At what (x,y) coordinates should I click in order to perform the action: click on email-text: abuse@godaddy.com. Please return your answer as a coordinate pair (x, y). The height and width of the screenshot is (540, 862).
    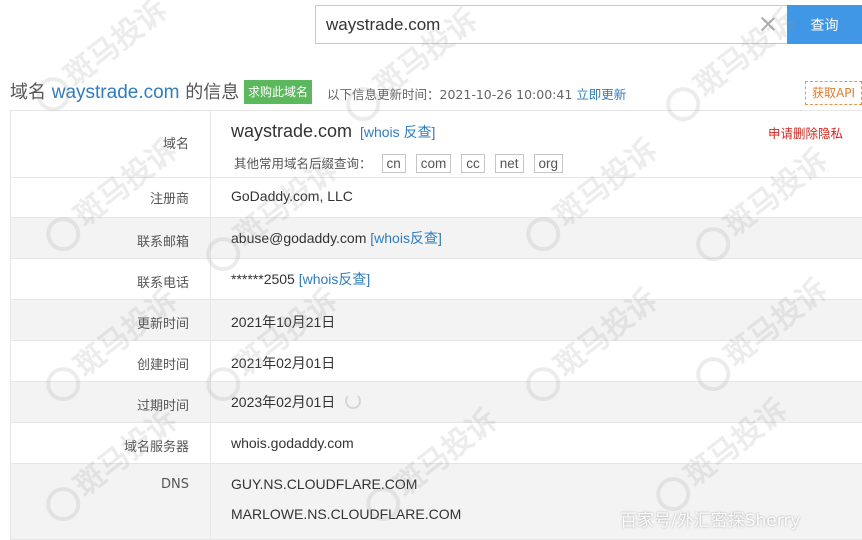
    Looking at the image, I should click on (299, 238).